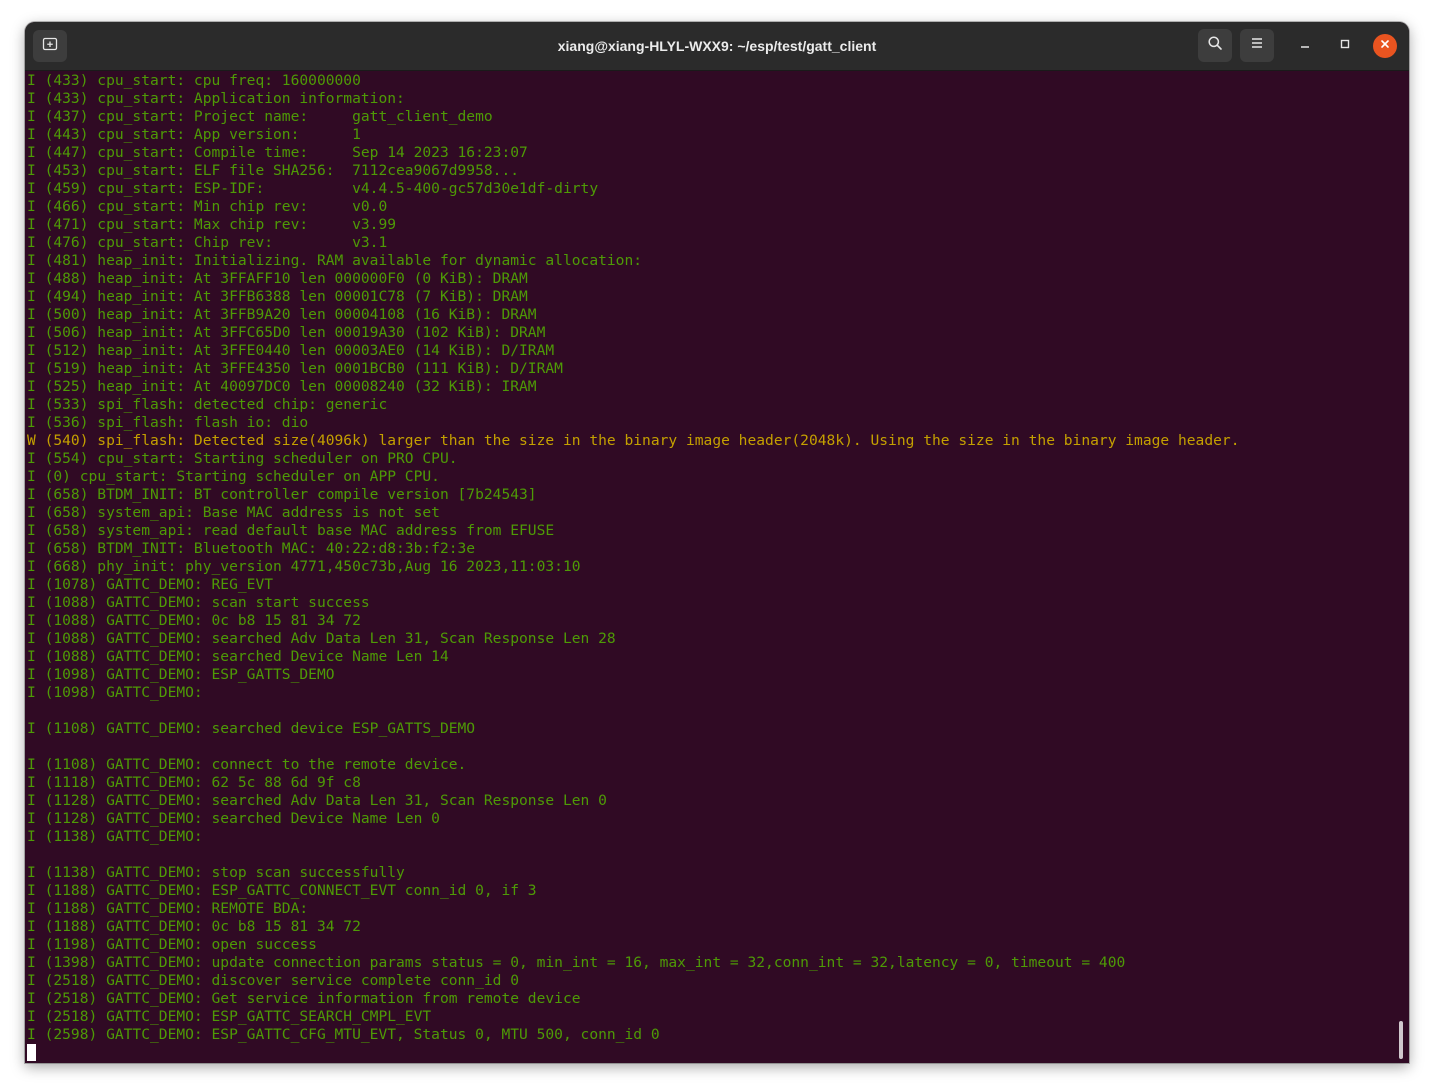 Image resolution: width=1434 pixels, height=1091 pixels. I want to click on maximize-icon, so click(1345, 46).